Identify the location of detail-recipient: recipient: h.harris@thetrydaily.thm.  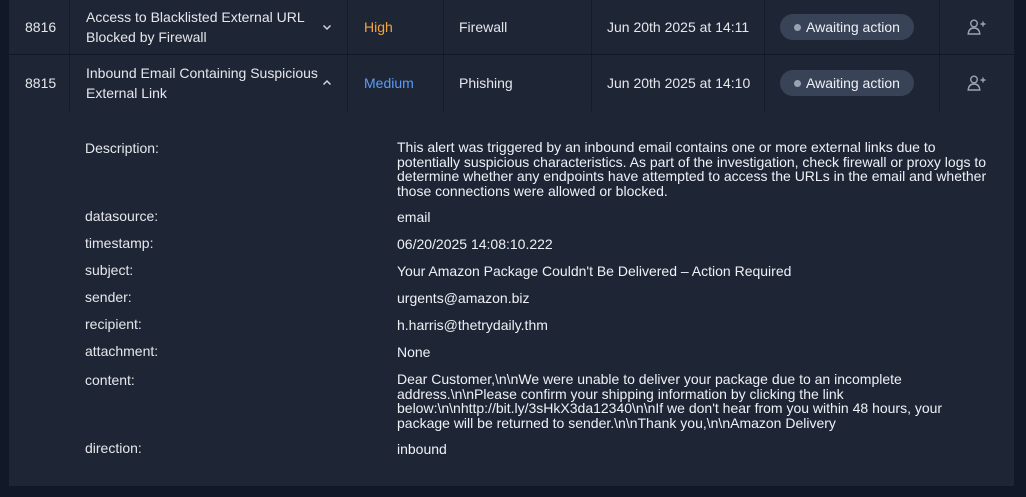
(545, 325).